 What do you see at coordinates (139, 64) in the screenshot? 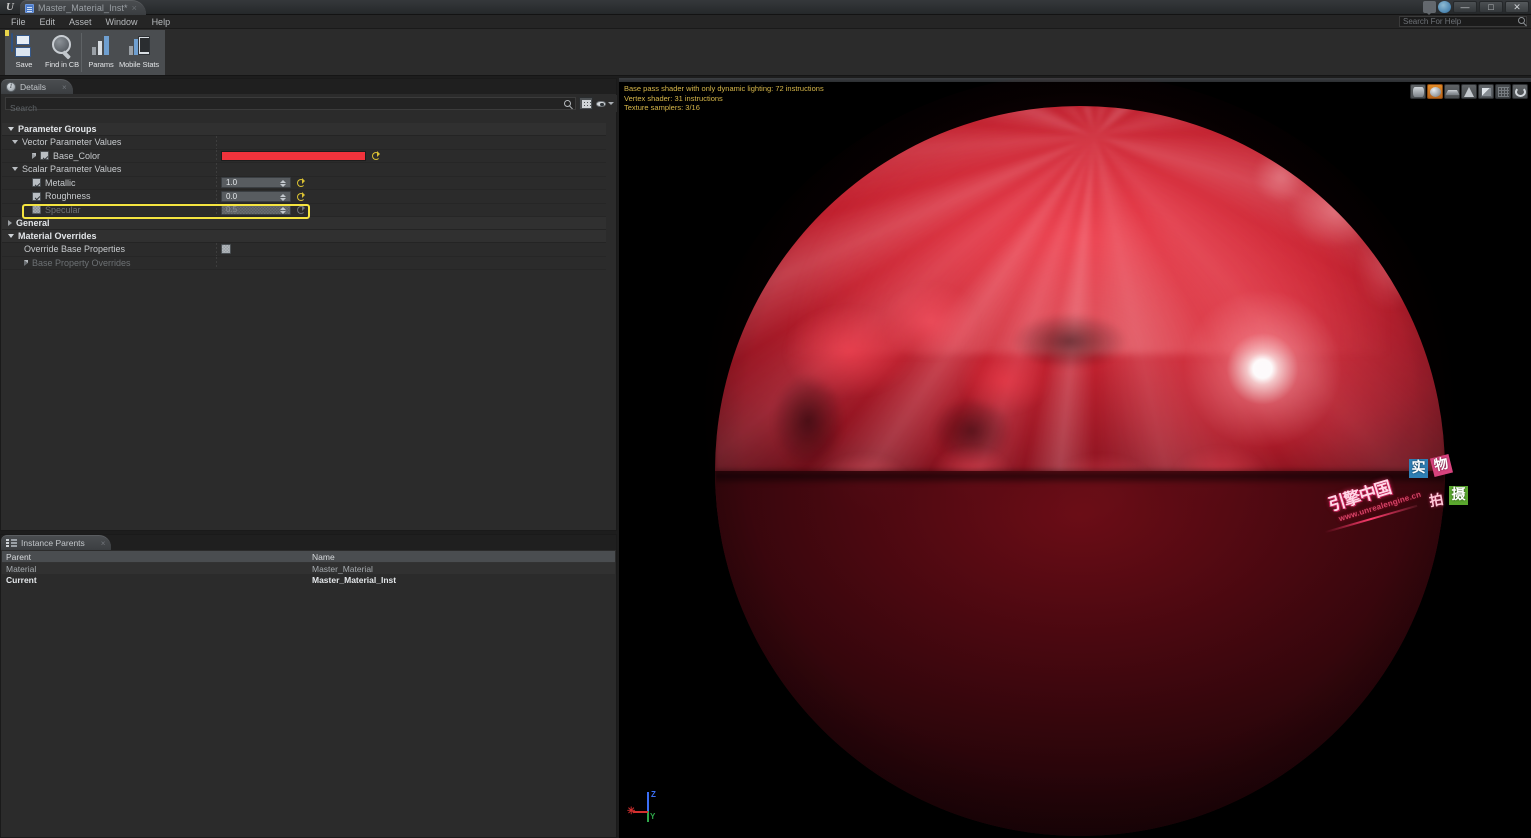
I see `mobile-stats-button-label: Mobile Stats` at bounding box center [139, 64].